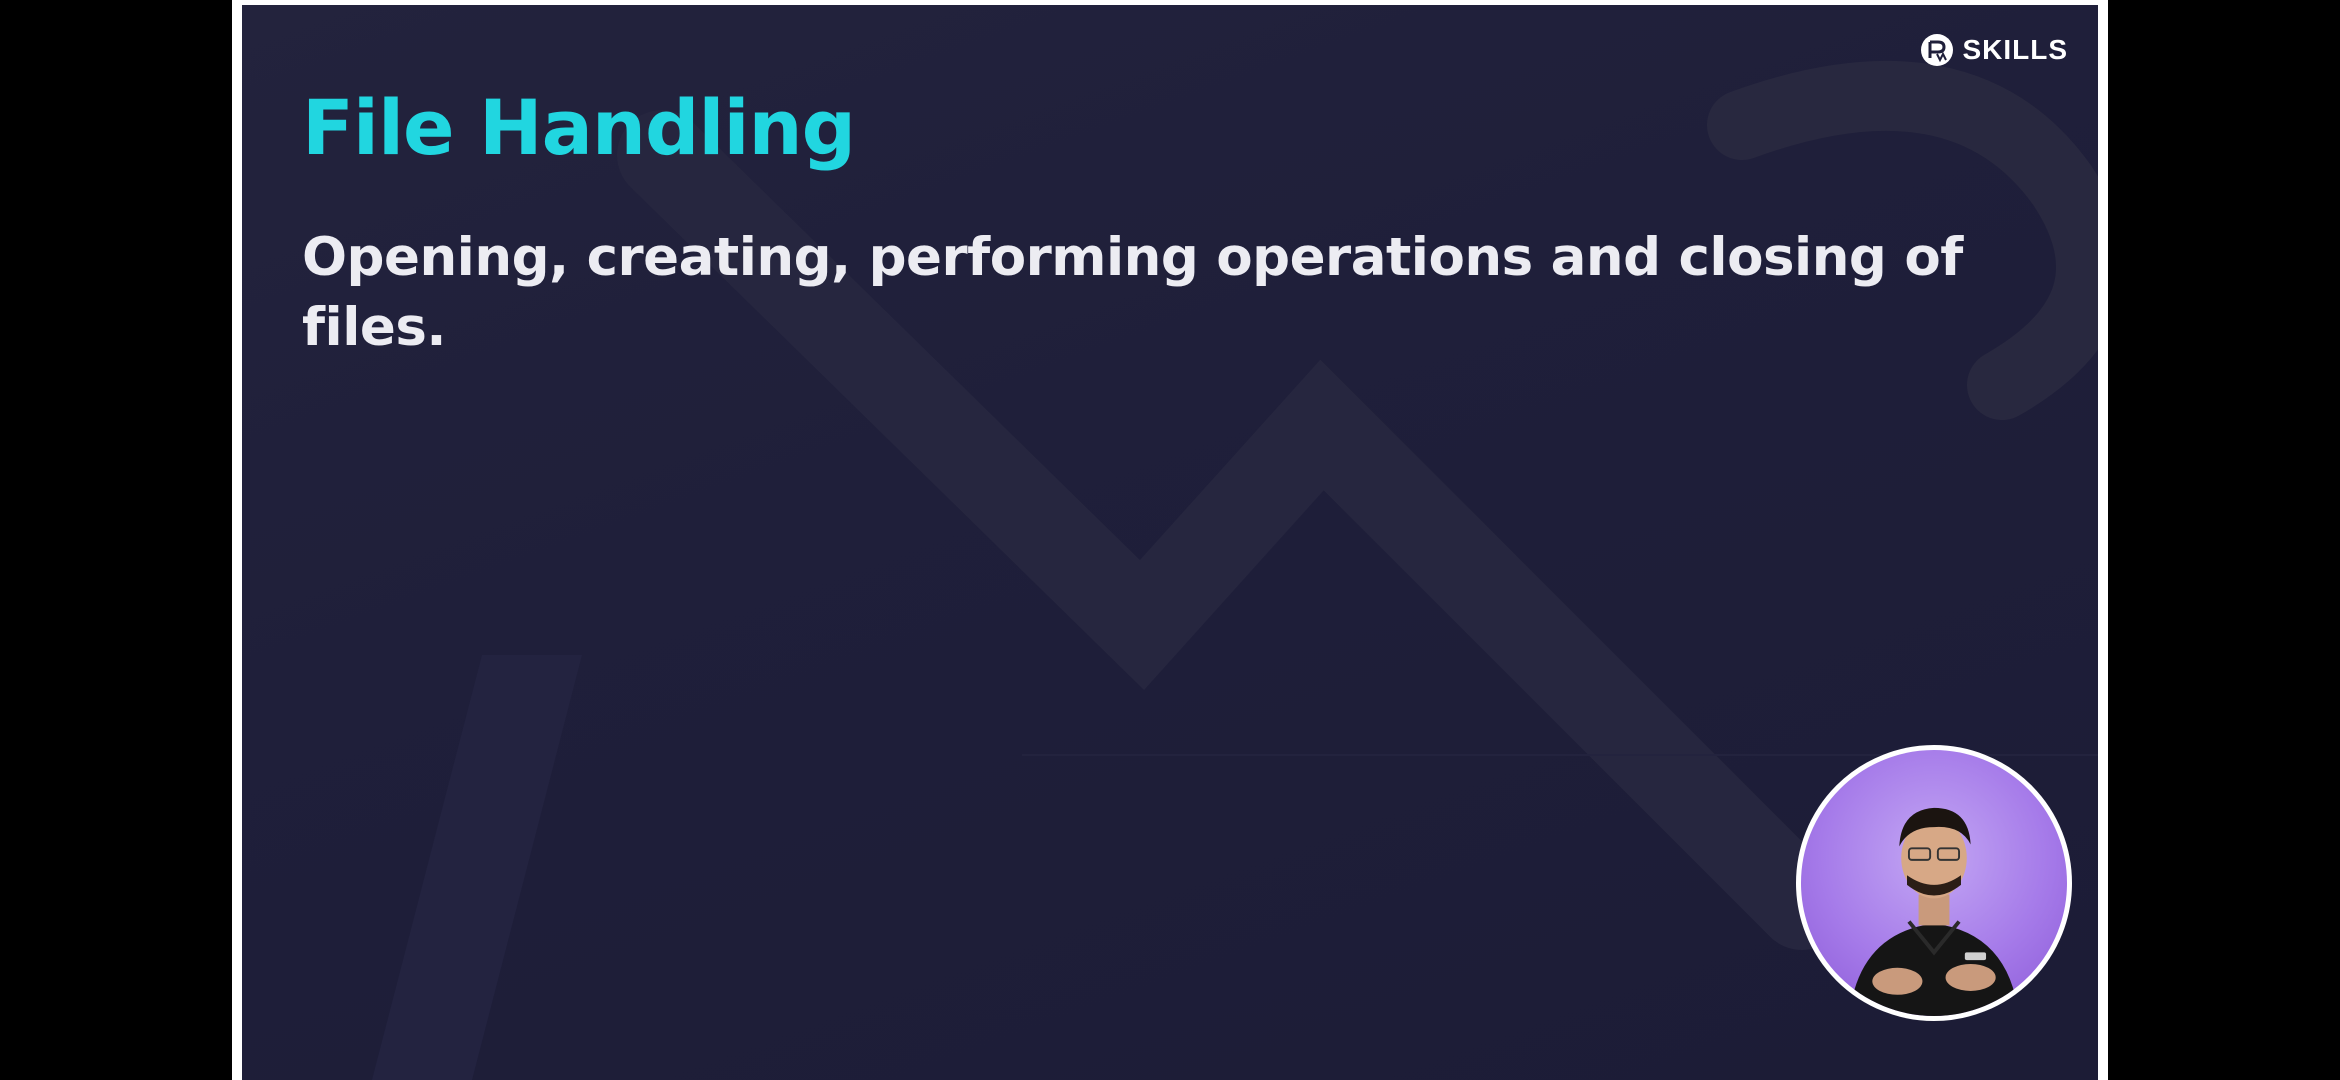 The height and width of the screenshot is (1080, 2340). Describe the element at coordinates (2015, 49) in the screenshot. I see `brand-label: SKILLS` at that location.